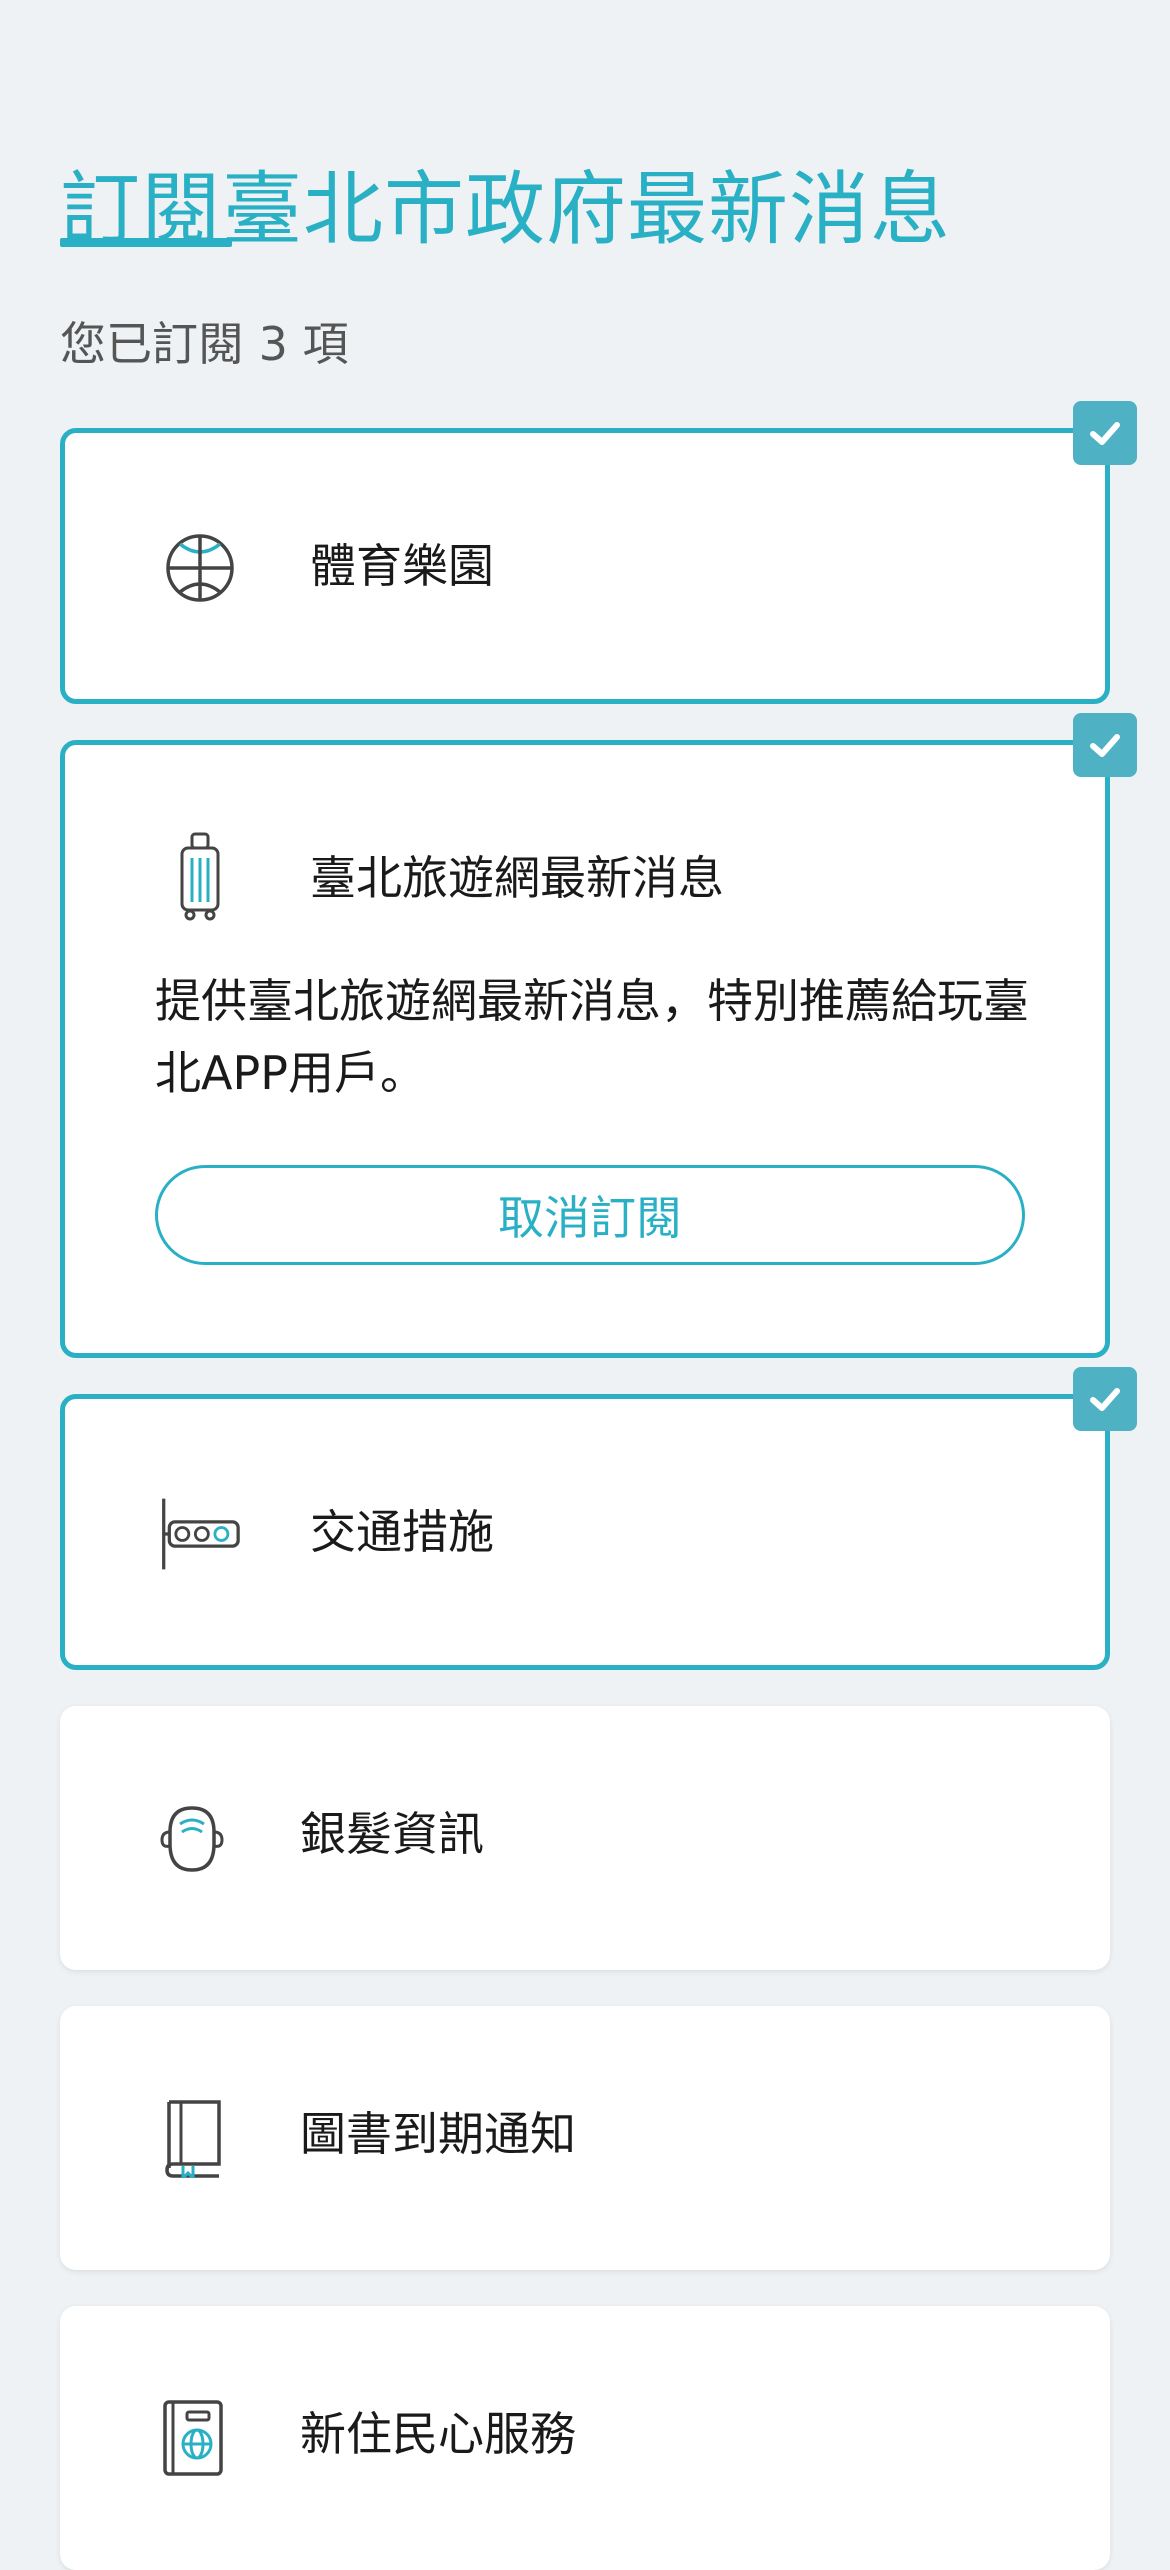 The width and height of the screenshot is (1170, 2570). I want to click on subscription-card-new-residents: 新住民心服務, so click(585, 2438).